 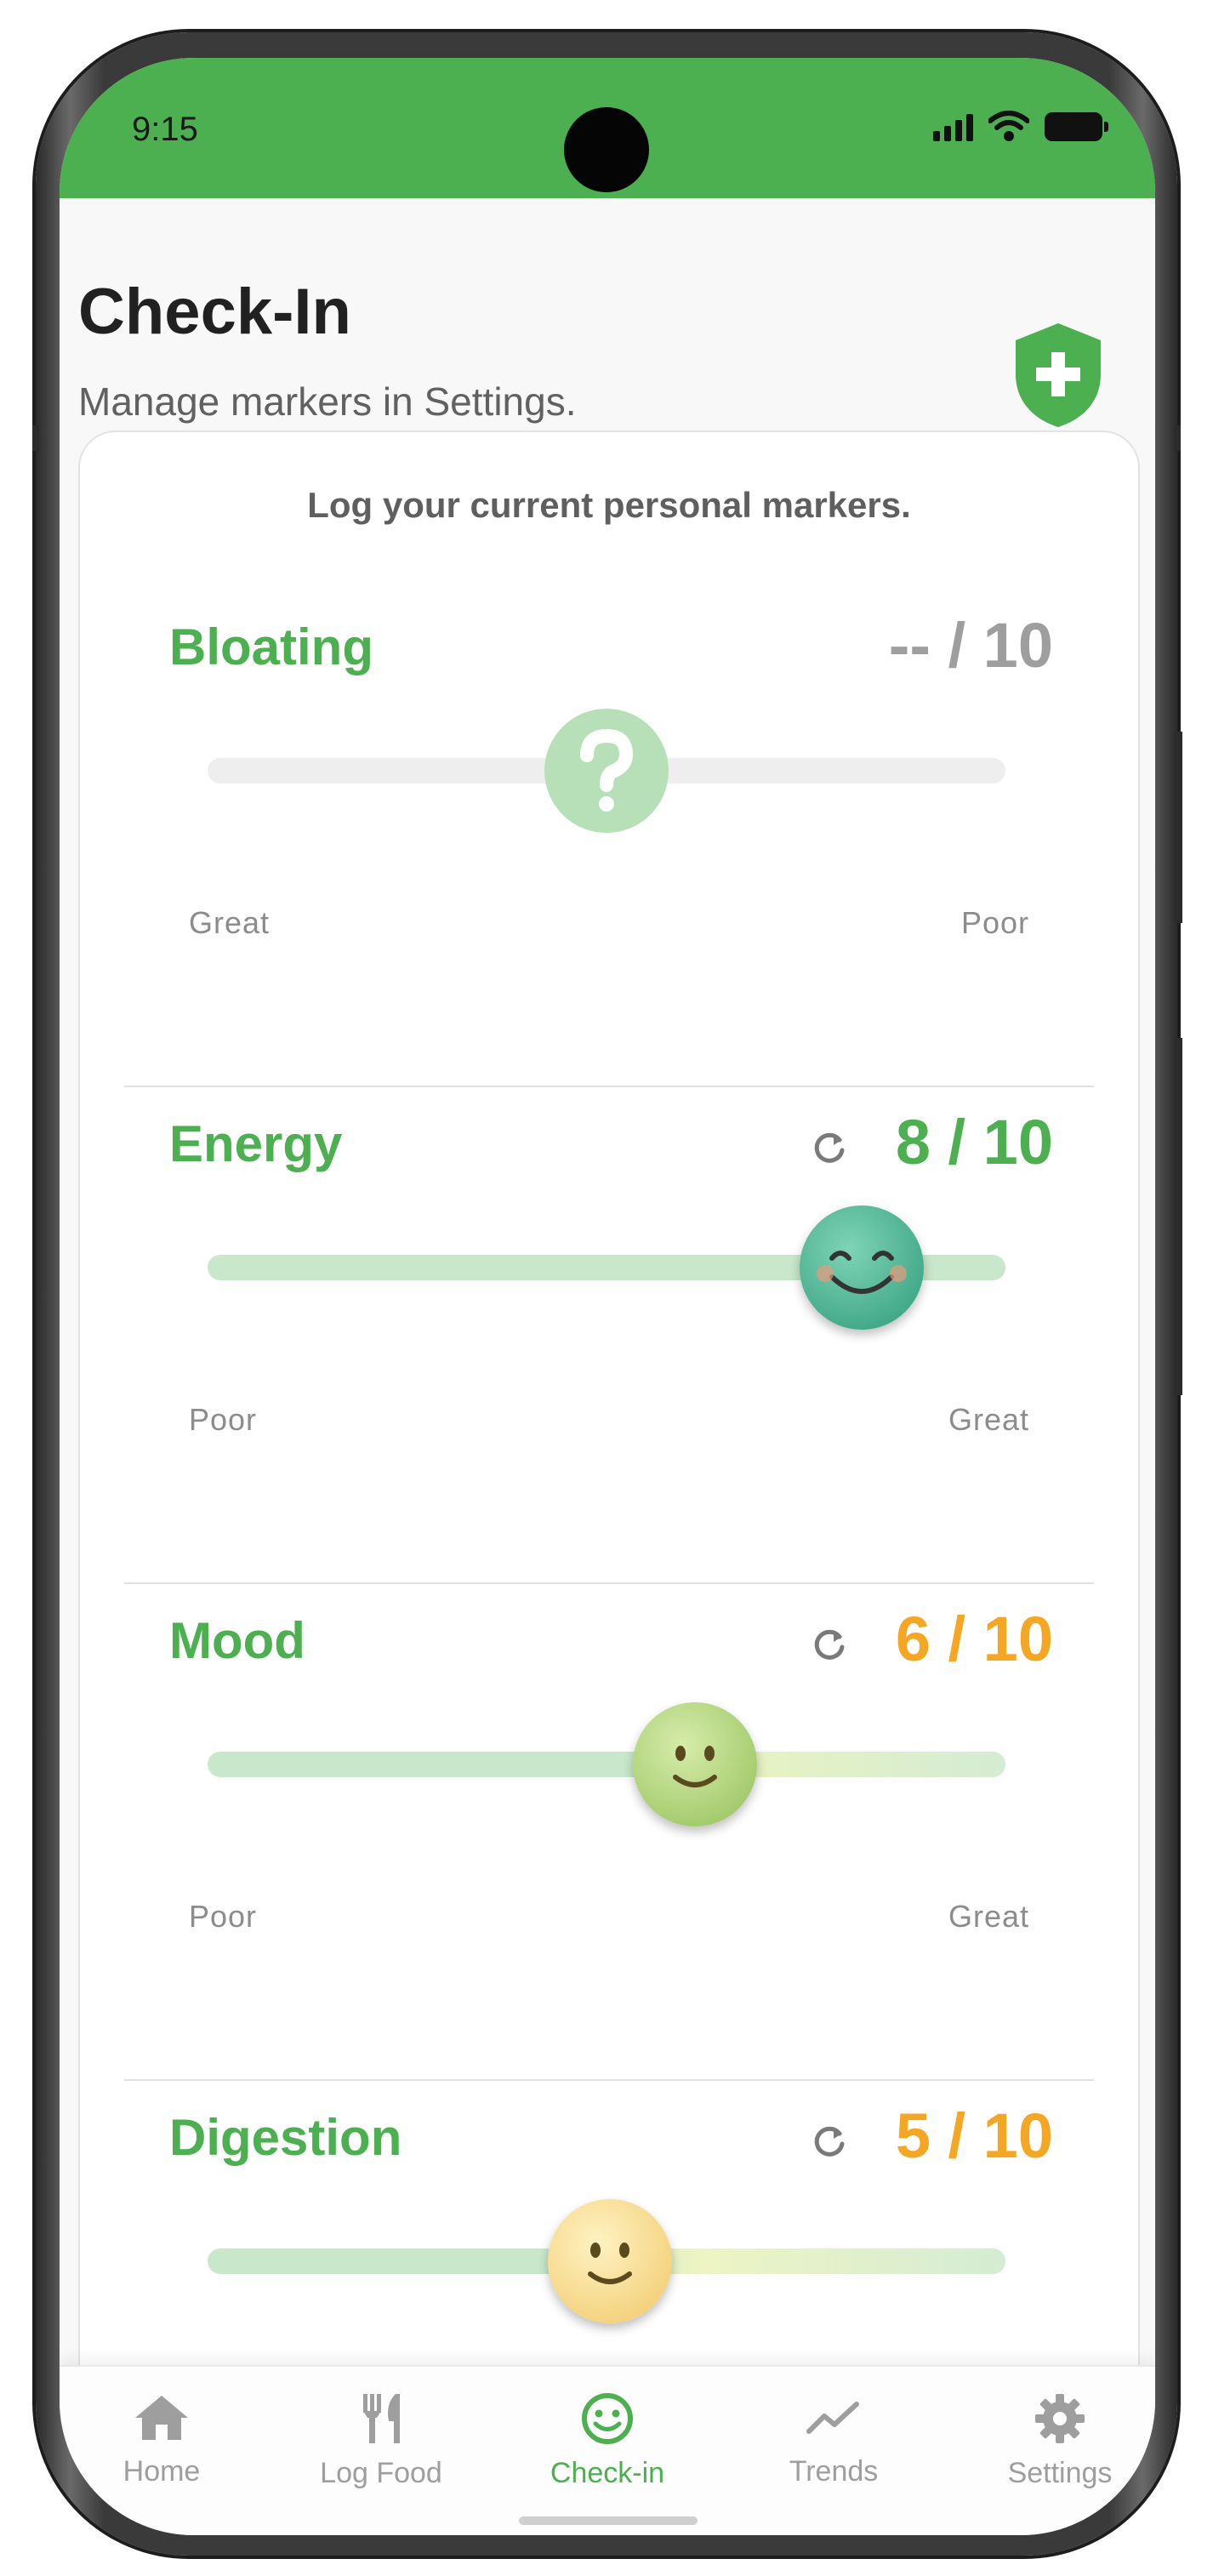 I want to click on page-title: Check-In, so click(x=214, y=312).